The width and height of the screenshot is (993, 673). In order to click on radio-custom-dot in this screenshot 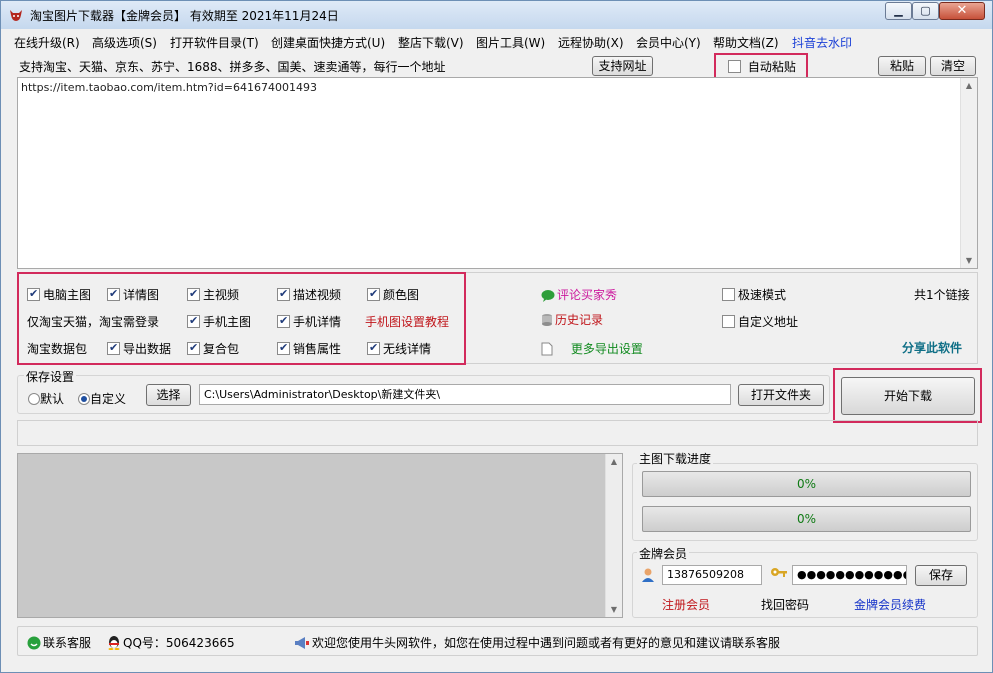, I will do `click(84, 399)`.